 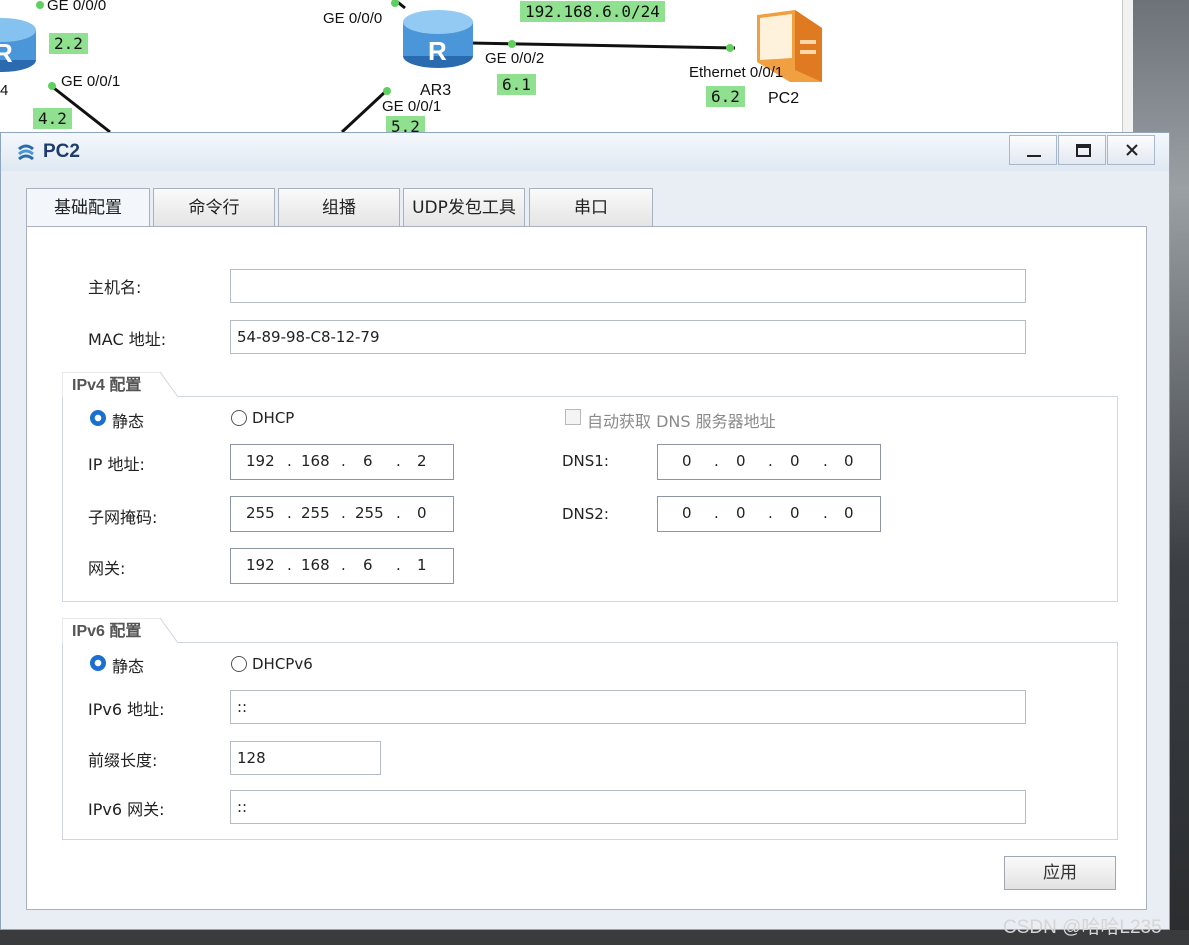 I want to click on subnet-mask-input: 255. 255. 255. 0, so click(x=342, y=514).